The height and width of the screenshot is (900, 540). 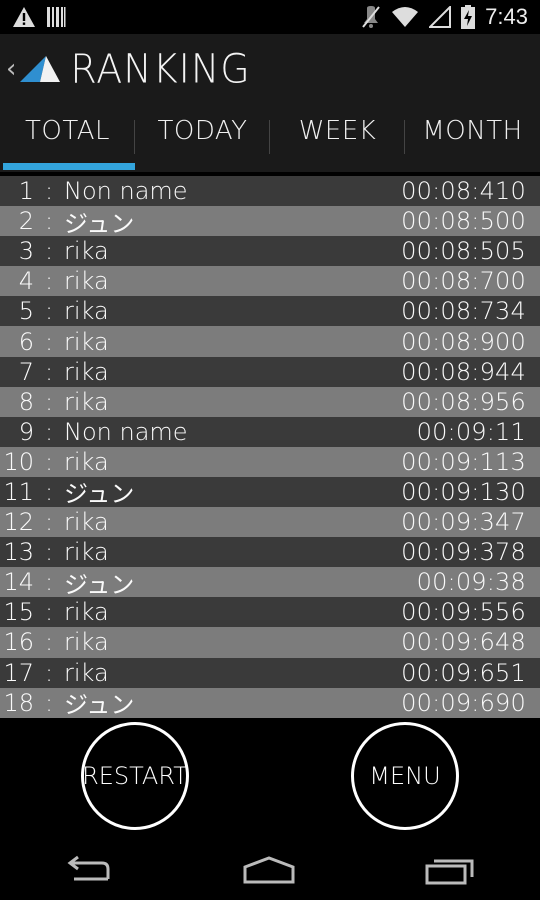 I want to click on record-time: 00:08:500, so click(x=463, y=221).